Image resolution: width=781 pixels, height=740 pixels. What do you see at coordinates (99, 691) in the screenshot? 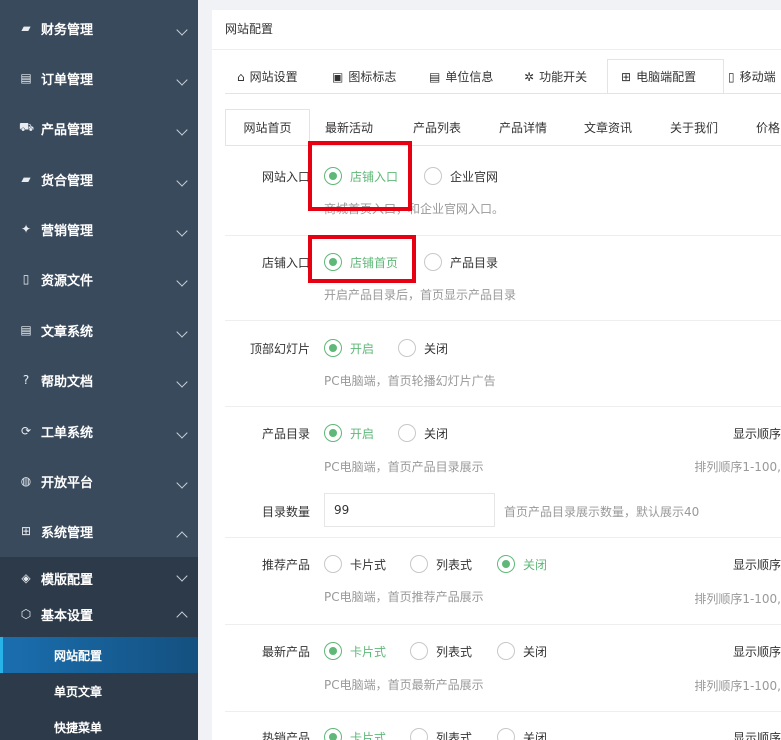
I see `sidebar-leaf-single-page: 单页文章` at bounding box center [99, 691].